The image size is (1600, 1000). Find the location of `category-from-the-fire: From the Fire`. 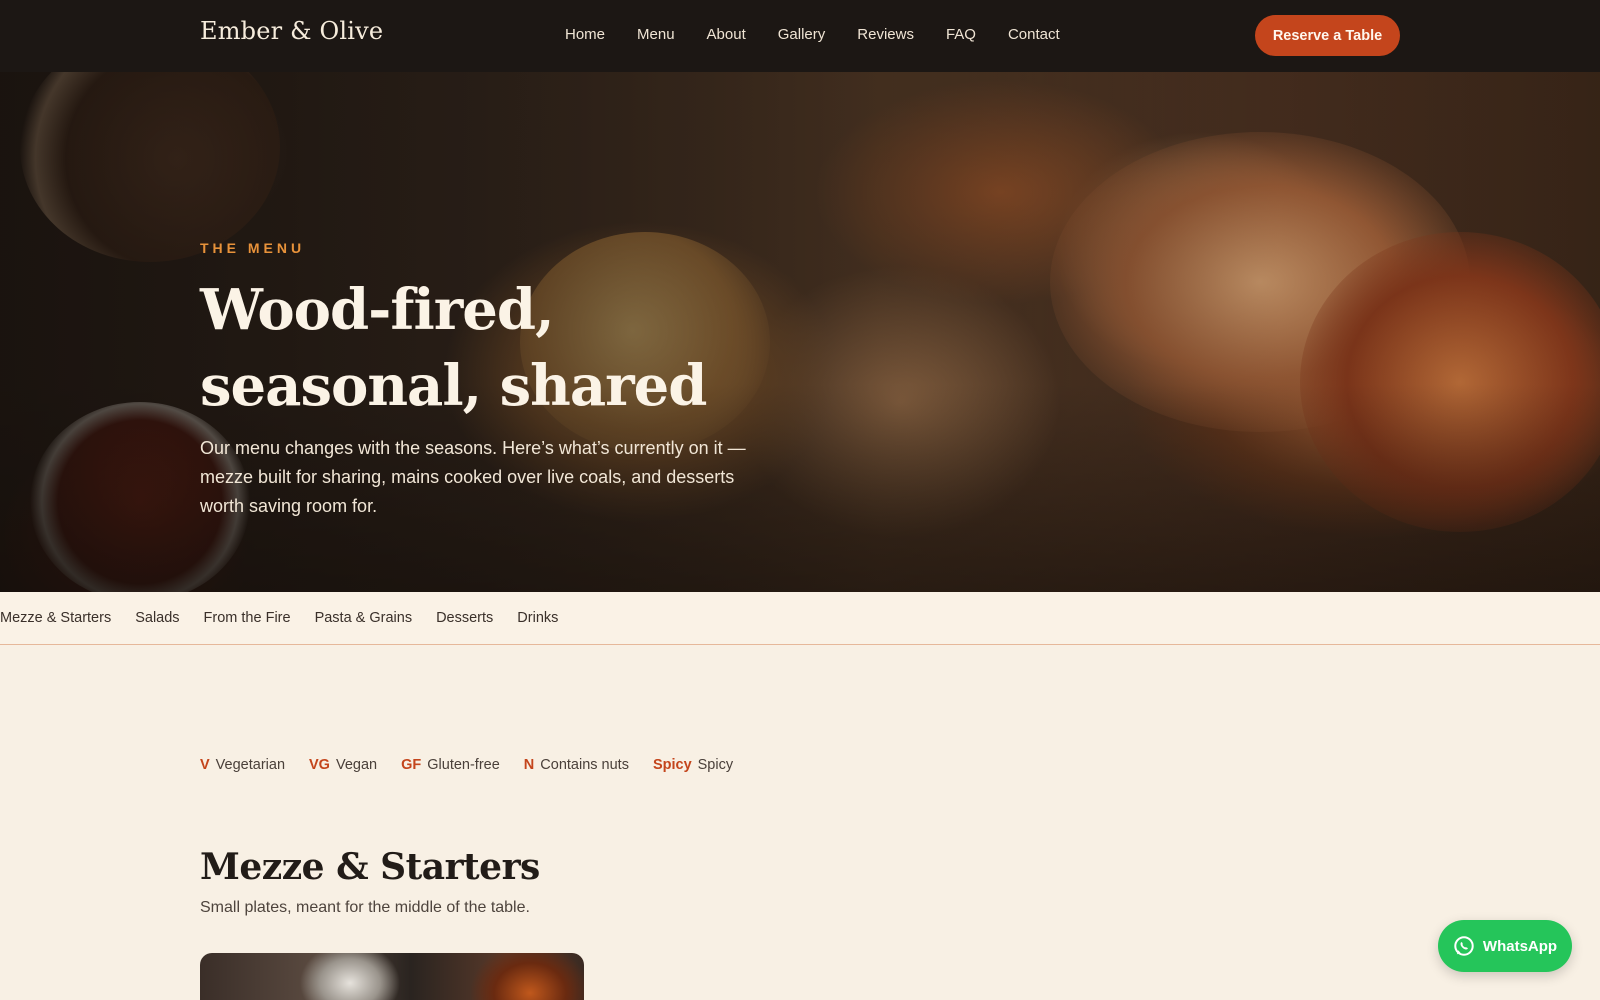

category-from-the-fire: From the Fire is located at coordinates (247, 618).